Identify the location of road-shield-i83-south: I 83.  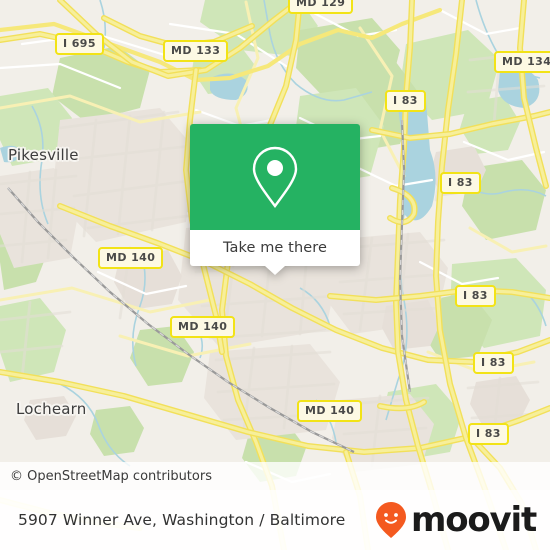
(488, 434).